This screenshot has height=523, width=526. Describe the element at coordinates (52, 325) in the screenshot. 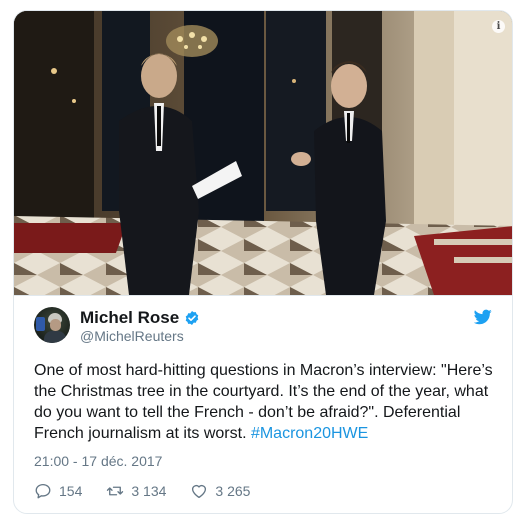

I see `avatar` at that location.